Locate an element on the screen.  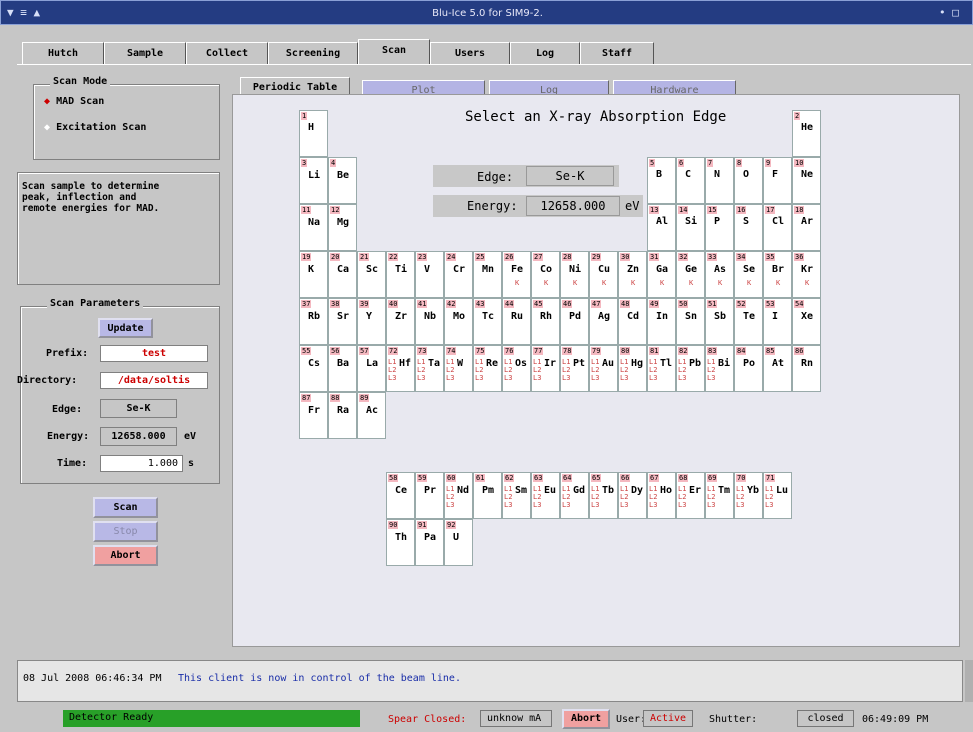
stop-button: Stop is located at coordinates (125, 531).